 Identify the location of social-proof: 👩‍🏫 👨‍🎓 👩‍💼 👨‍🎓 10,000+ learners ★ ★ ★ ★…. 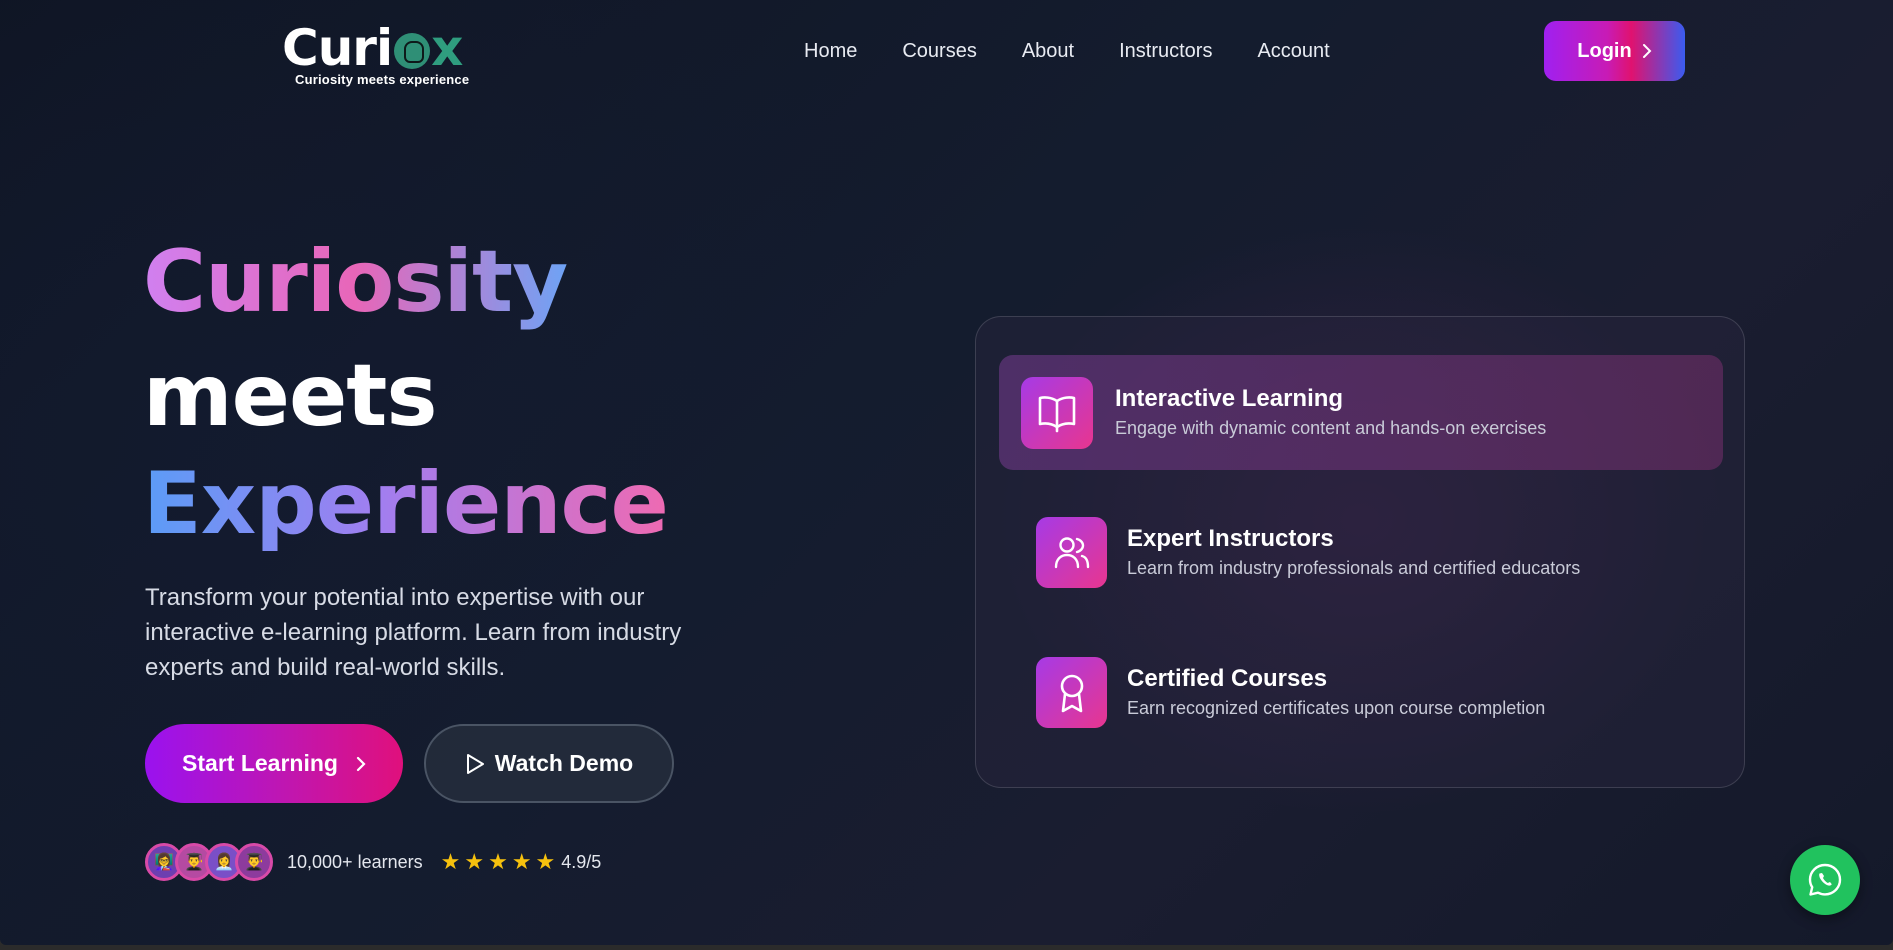
(373, 862).